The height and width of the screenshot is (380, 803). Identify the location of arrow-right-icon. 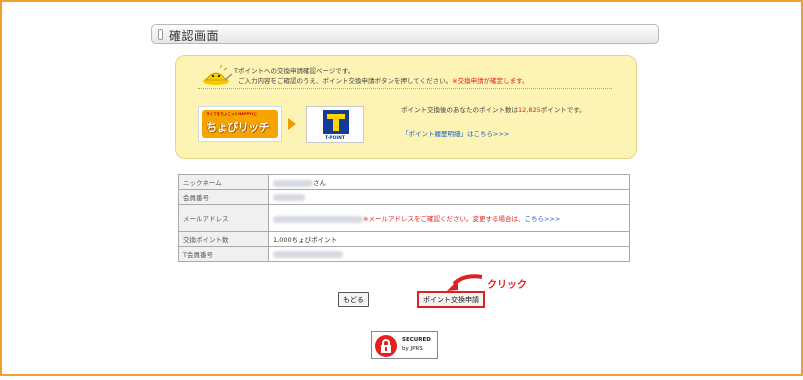
(292, 124).